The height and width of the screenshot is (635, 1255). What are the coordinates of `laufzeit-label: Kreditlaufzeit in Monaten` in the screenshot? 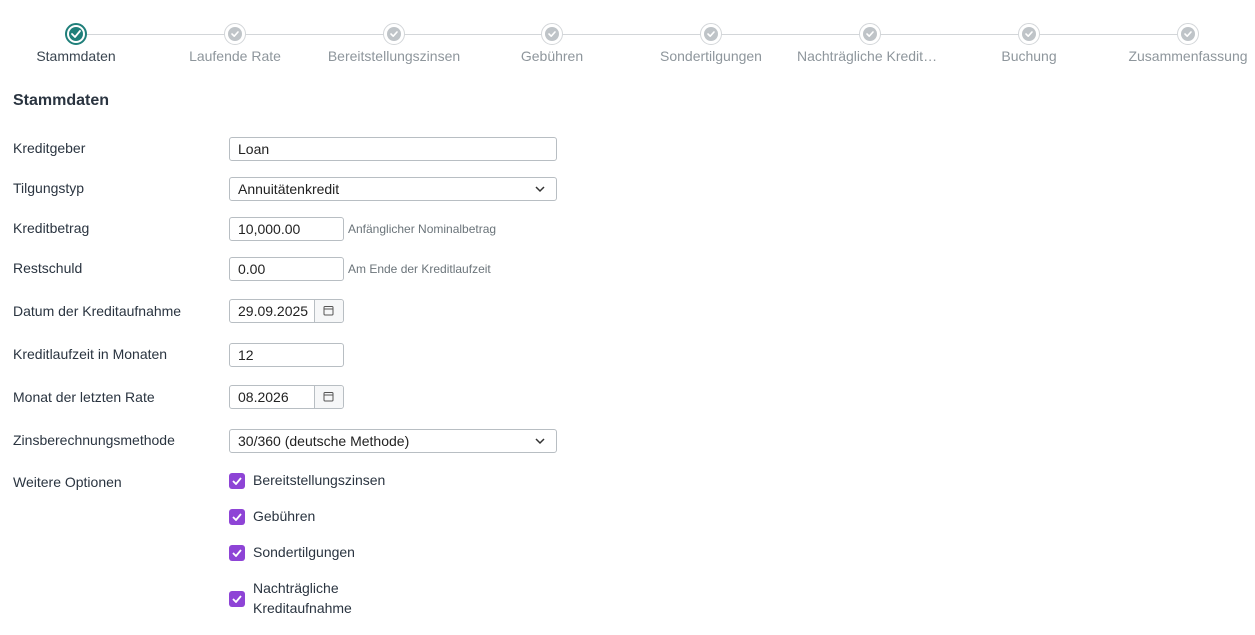 It's located at (90, 354).